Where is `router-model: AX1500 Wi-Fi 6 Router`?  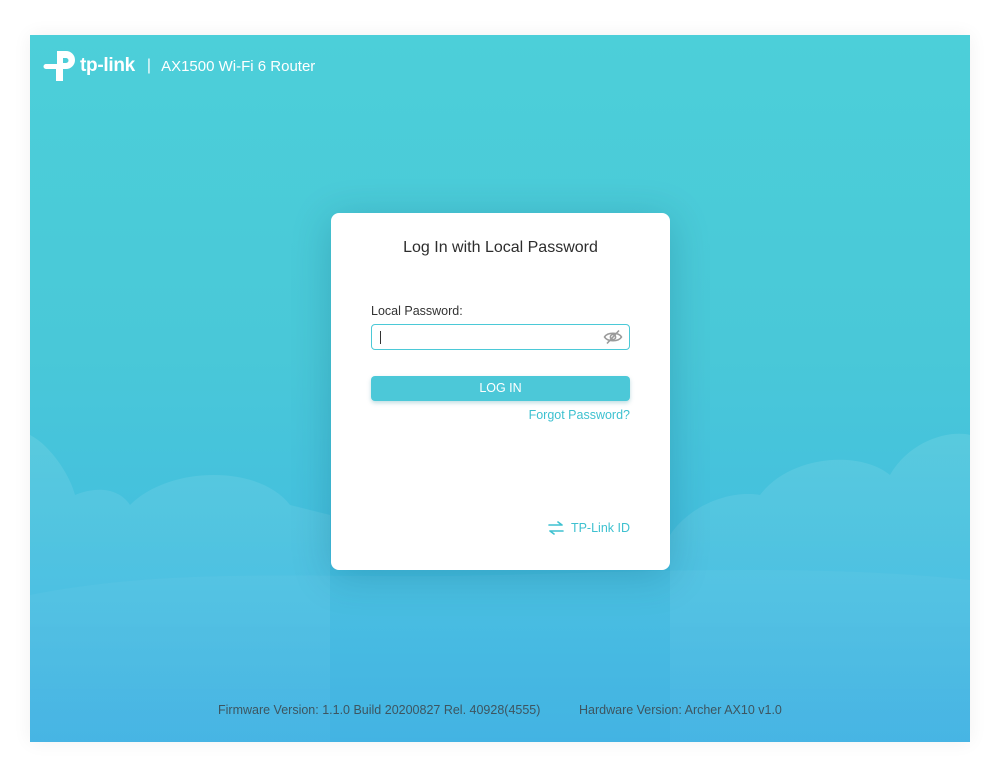 router-model: AX1500 Wi-Fi 6 Router is located at coordinates (238, 66).